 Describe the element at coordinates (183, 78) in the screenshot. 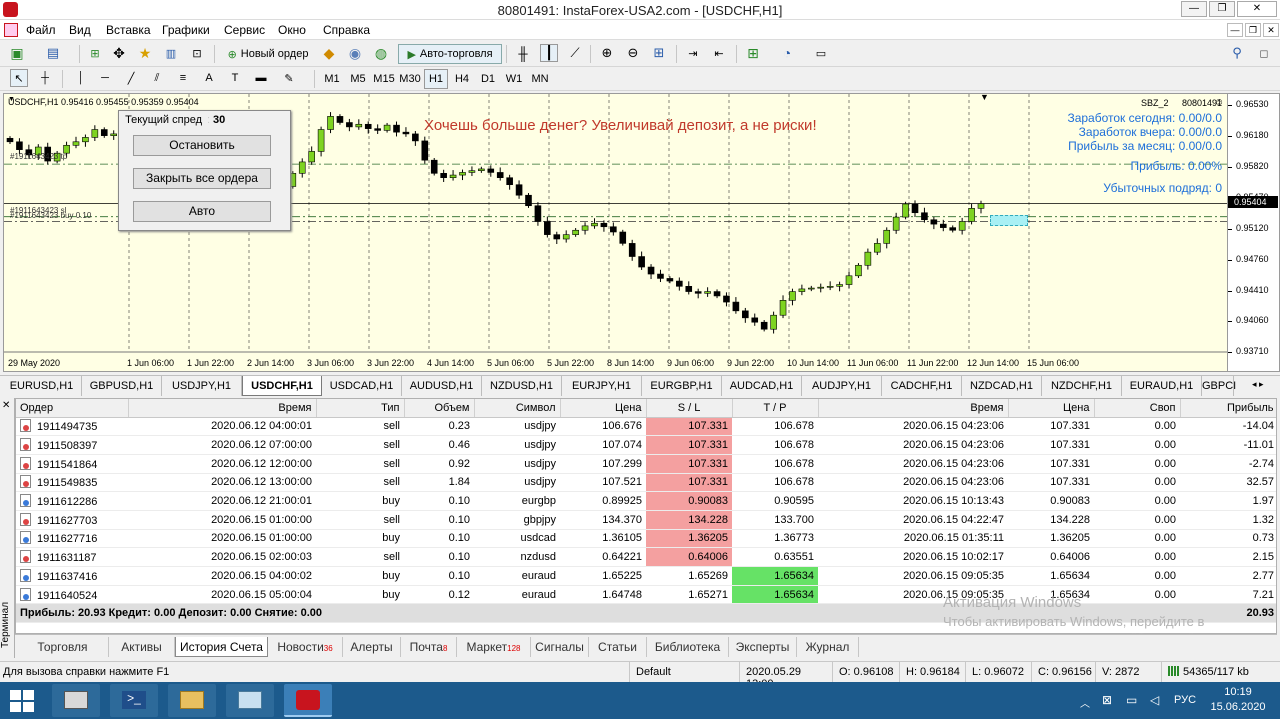

I see `fibonacci-icon: ≡` at that location.